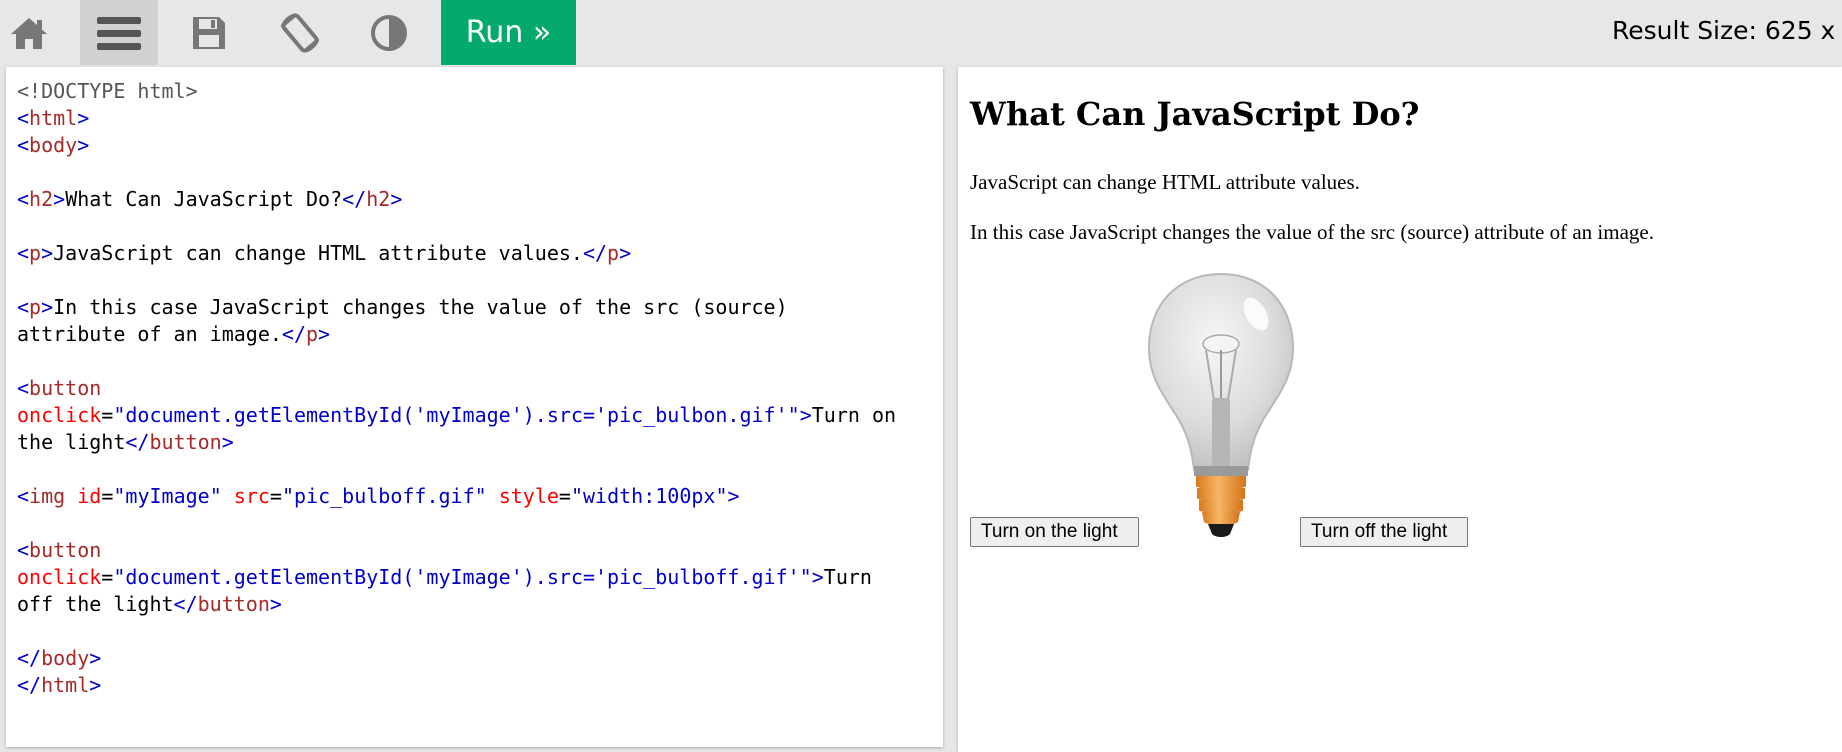 This screenshot has height=752, width=1842. Describe the element at coordinates (528, 496) in the screenshot. I see `attr-name: style` at that location.